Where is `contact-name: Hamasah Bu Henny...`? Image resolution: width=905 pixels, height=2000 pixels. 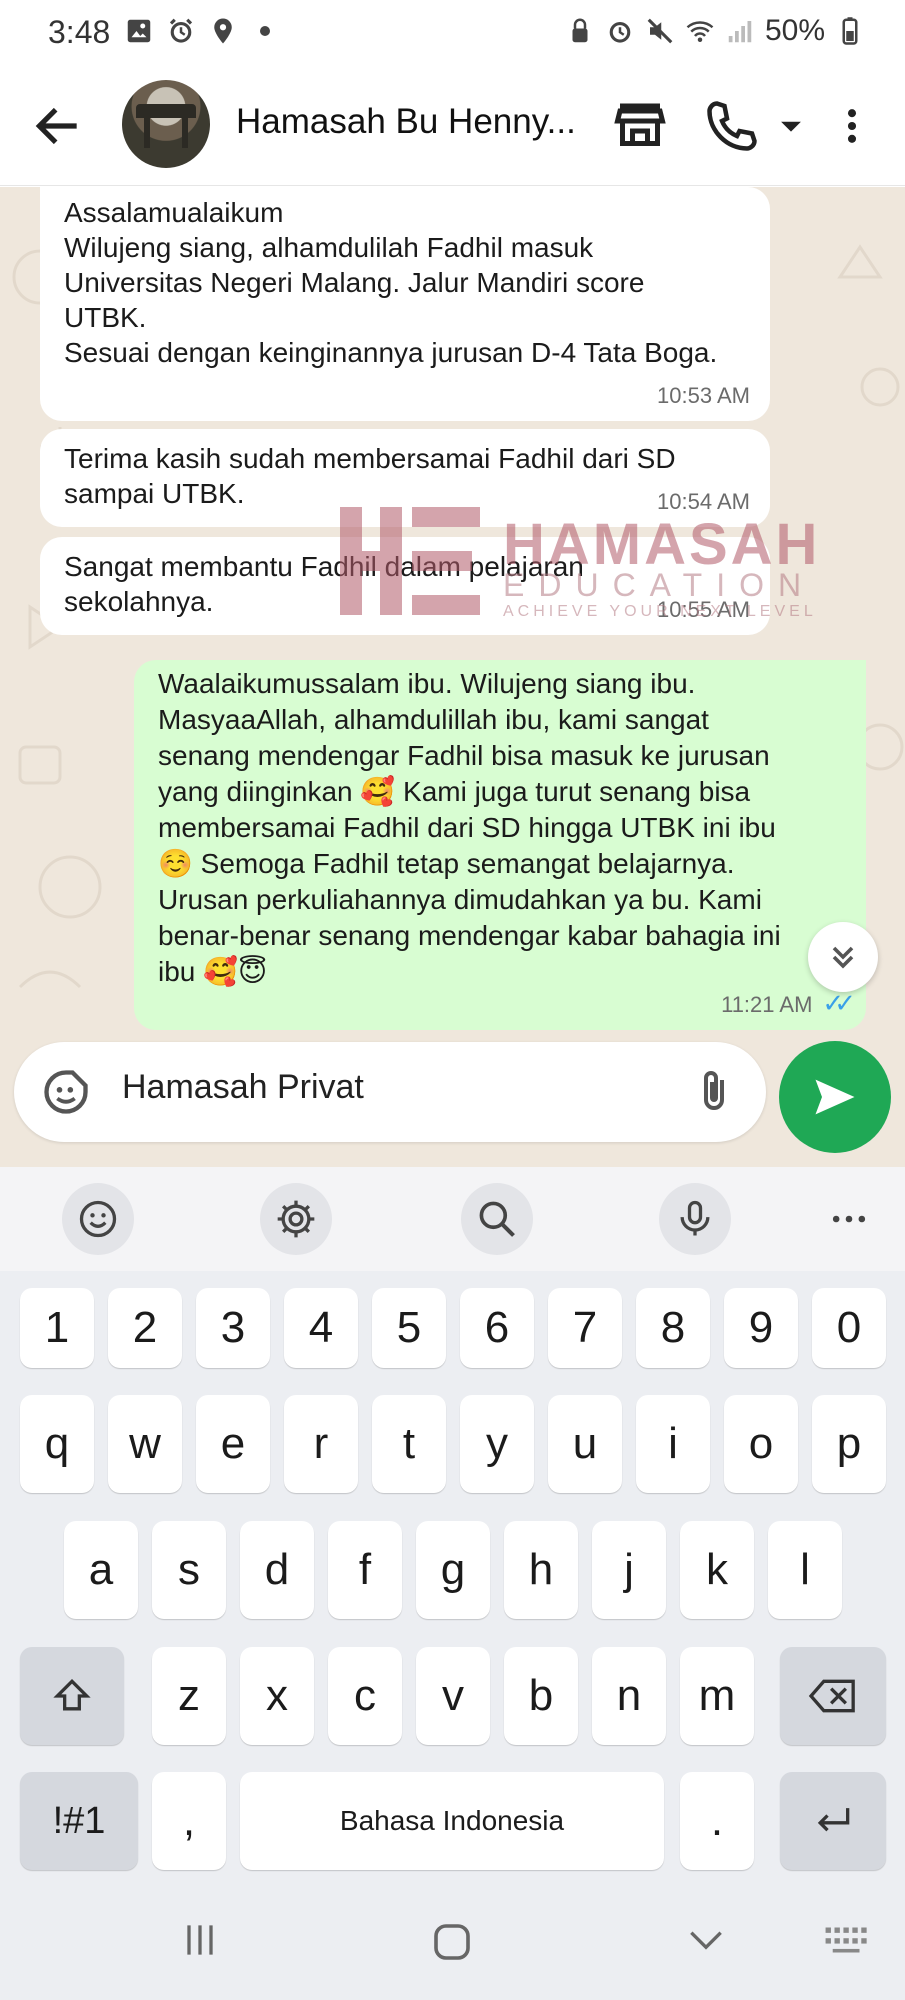
contact-name: Hamasah Bu Henny... is located at coordinates (406, 122).